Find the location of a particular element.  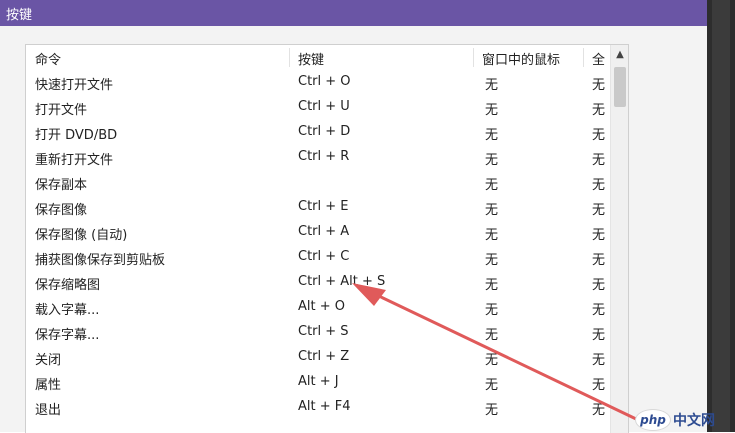

command-cell: 快速打开文件 is located at coordinates (74, 85).